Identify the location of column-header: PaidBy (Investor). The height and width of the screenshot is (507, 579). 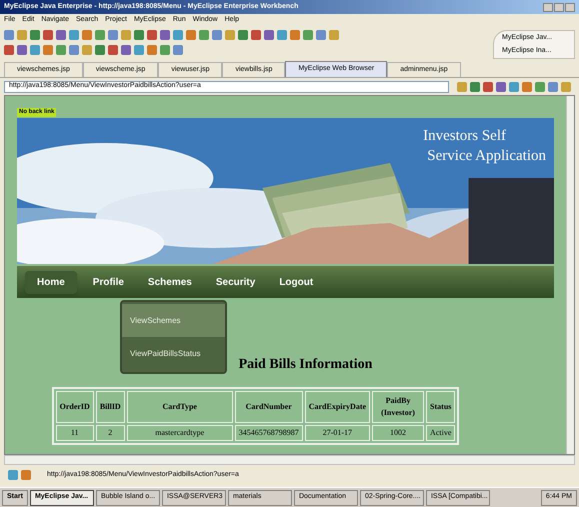
(398, 407).